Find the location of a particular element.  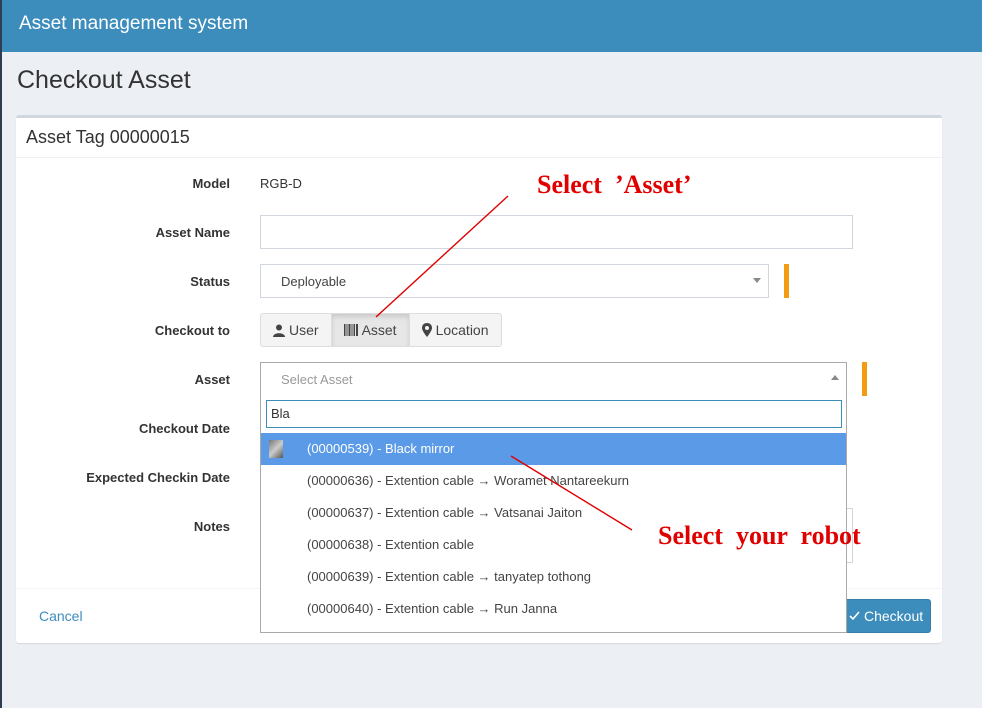

annotation-arrows is located at coordinates (504, 363).